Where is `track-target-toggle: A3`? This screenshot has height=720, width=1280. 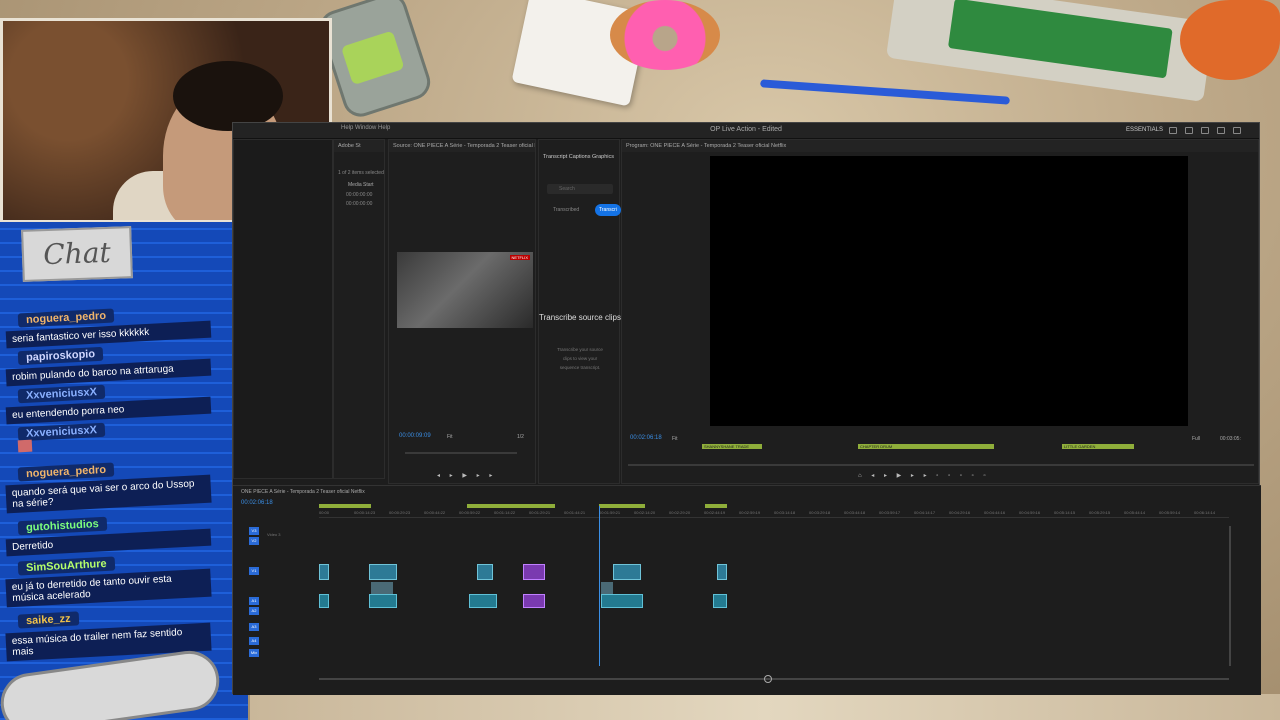 track-target-toggle: A3 is located at coordinates (254, 627).